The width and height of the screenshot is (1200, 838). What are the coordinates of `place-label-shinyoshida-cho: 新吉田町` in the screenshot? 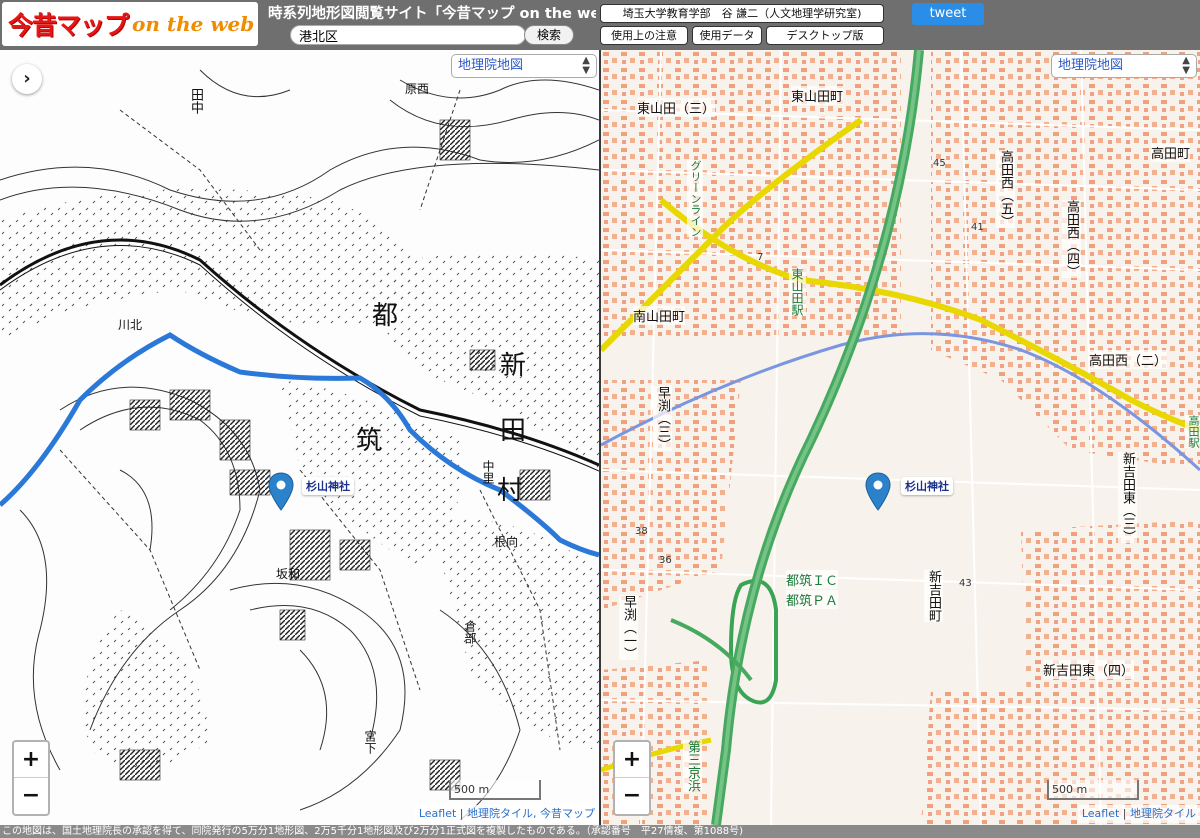 It's located at (933, 596).